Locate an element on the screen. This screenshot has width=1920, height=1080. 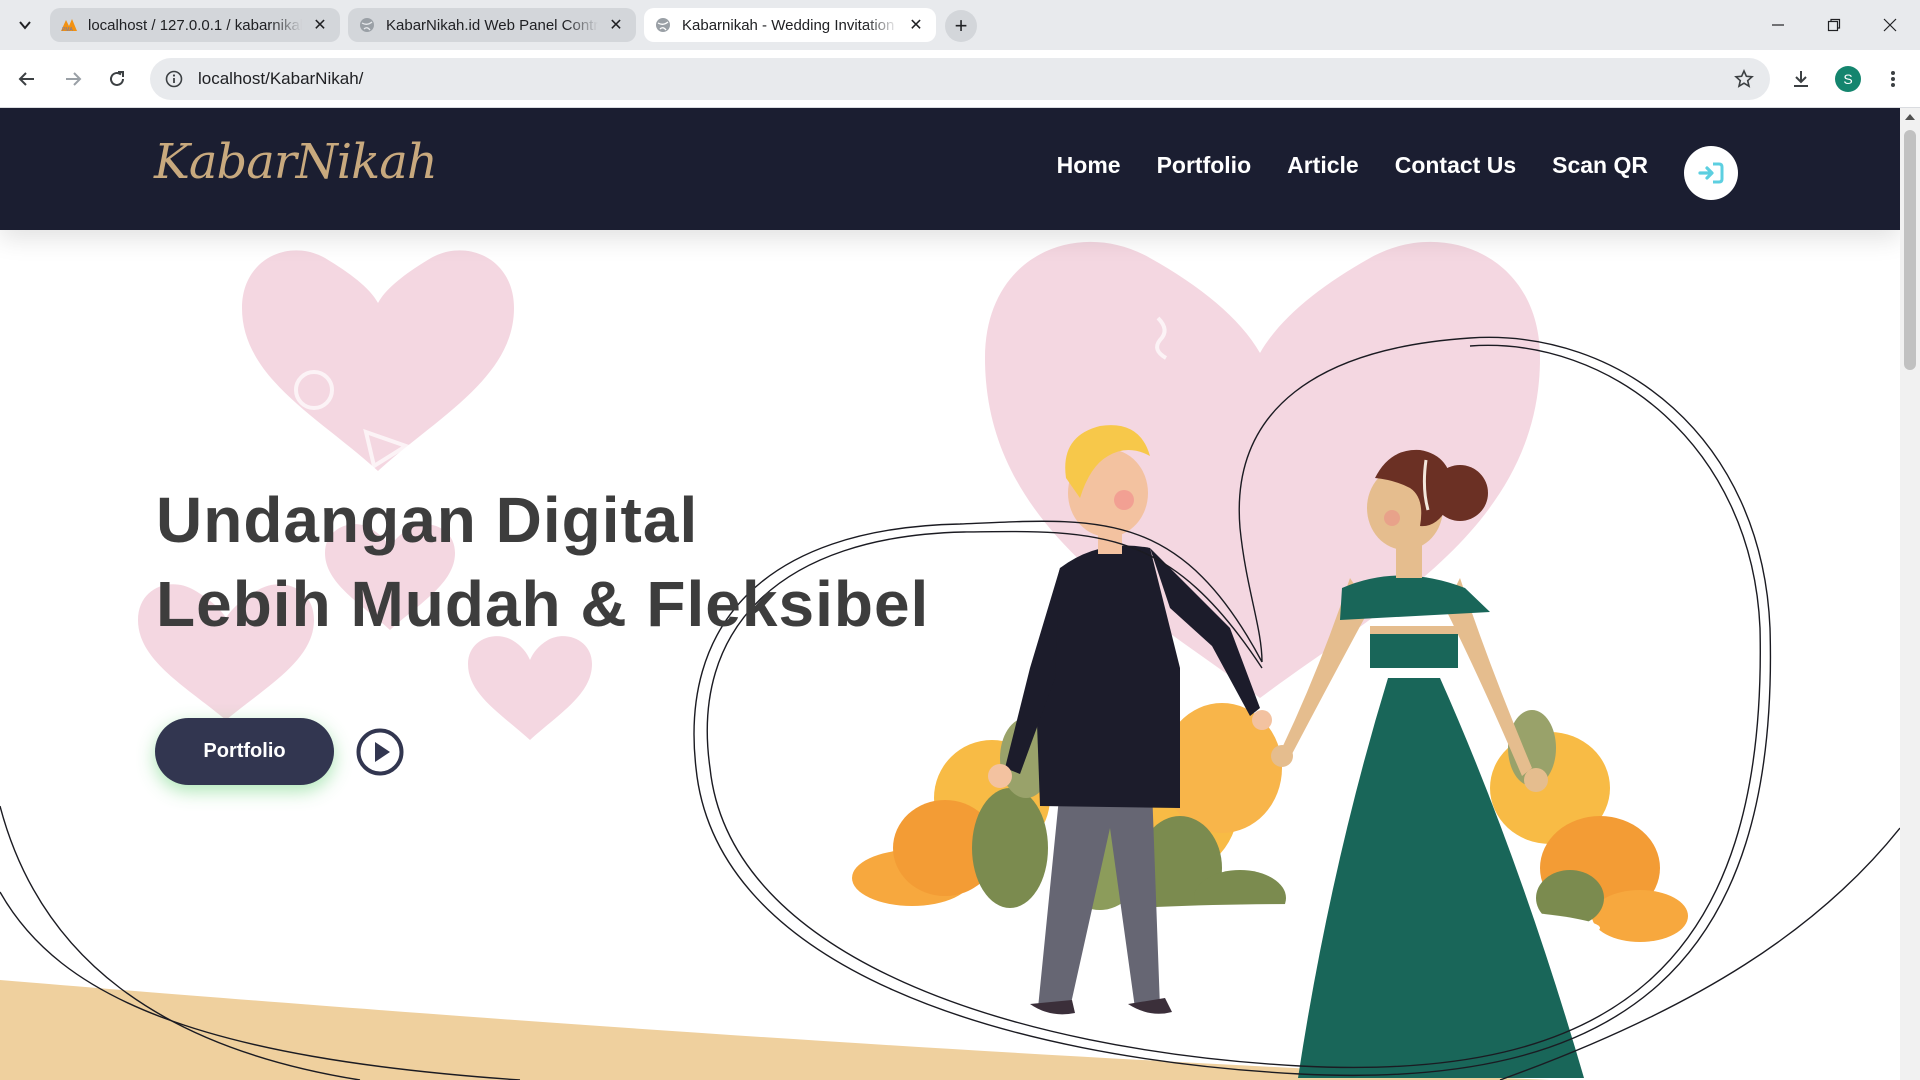
nav-home: Home is located at coordinates (1089, 165).